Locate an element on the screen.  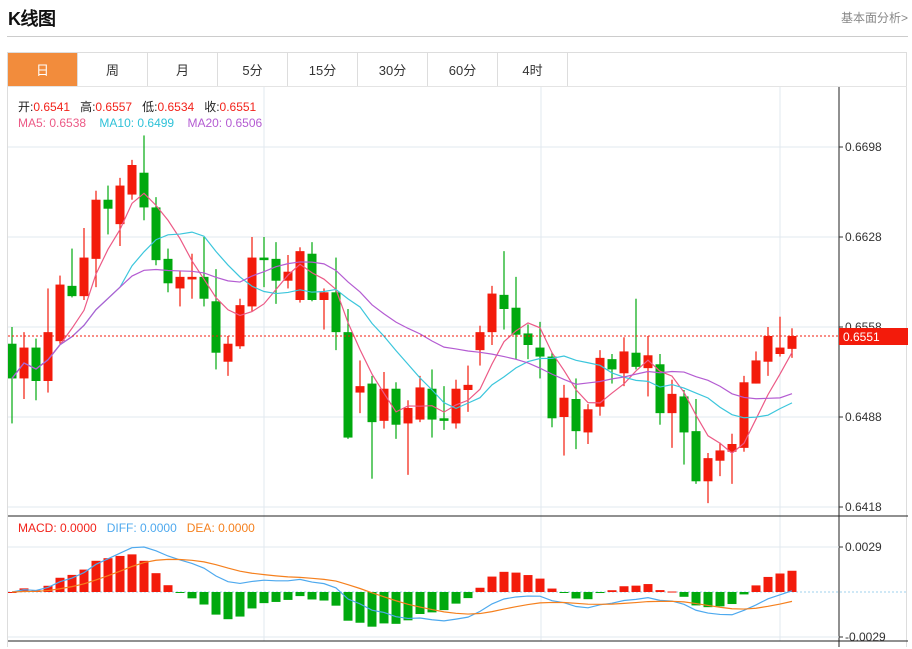
open-label: 开: is located at coordinates (26, 107).